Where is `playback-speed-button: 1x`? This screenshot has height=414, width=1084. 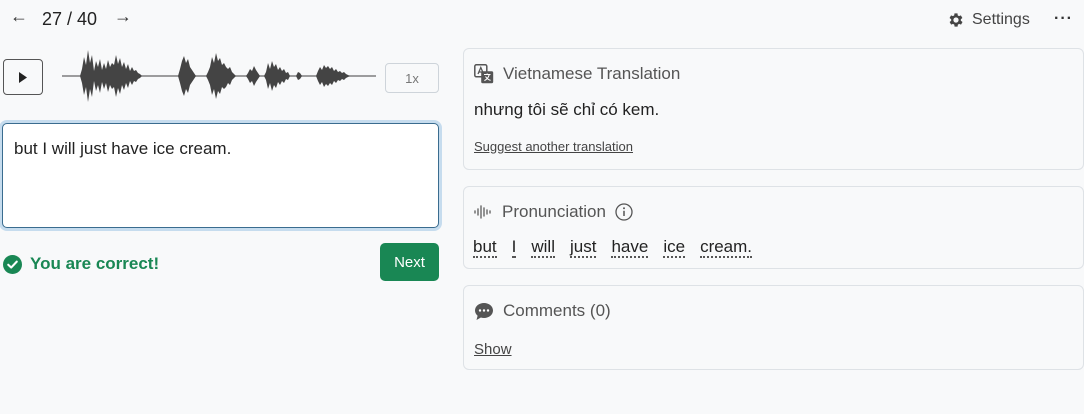 playback-speed-button: 1x is located at coordinates (412, 78).